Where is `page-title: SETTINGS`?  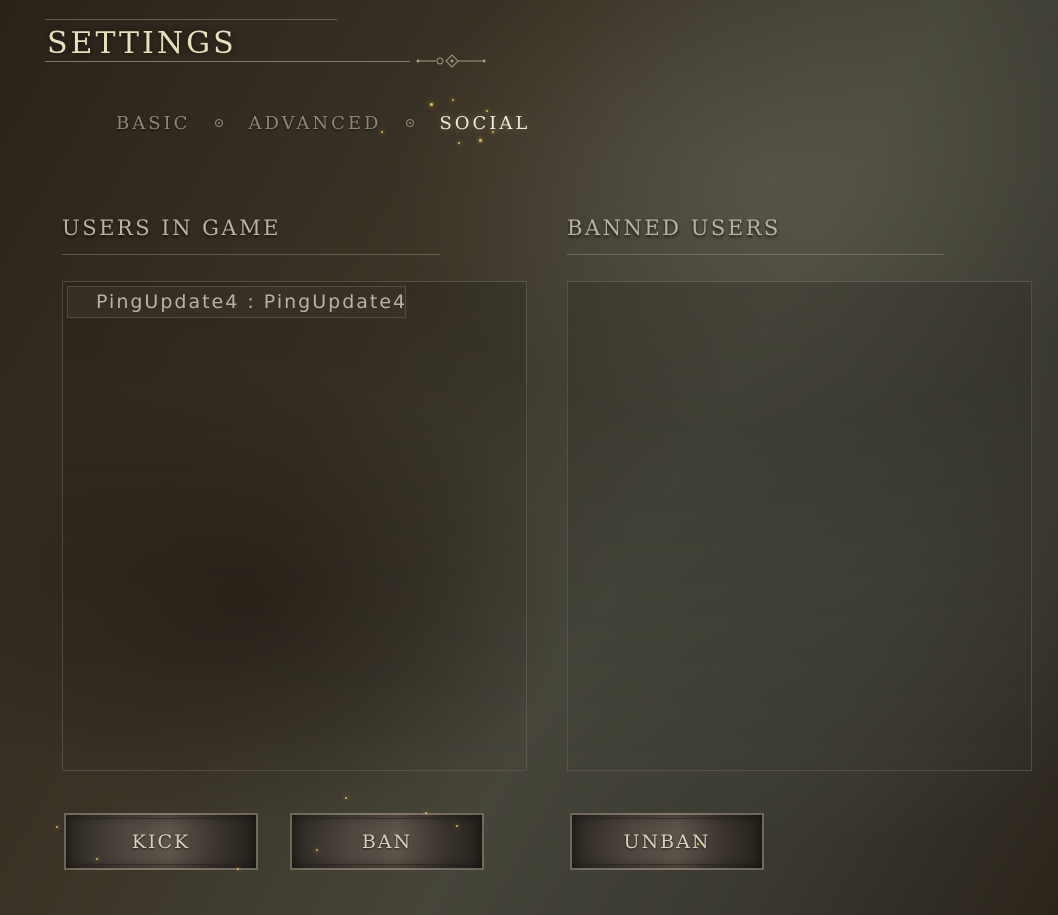
page-title: SETTINGS is located at coordinates (142, 43).